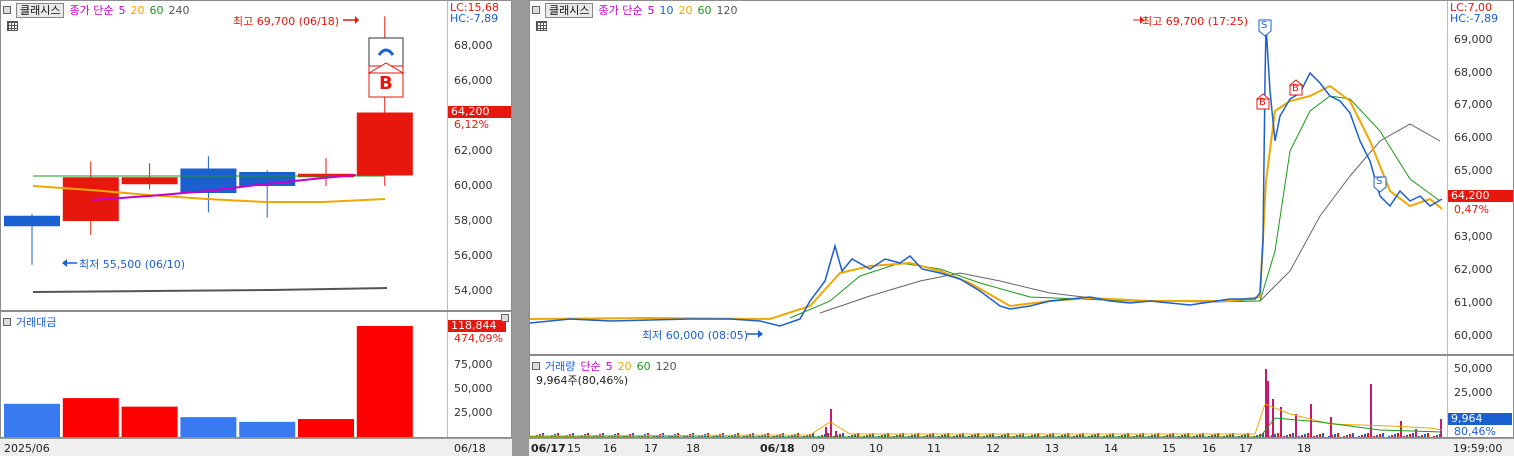 The width and height of the screenshot is (1514, 456). What do you see at coordinates (132, 264) in the screenshot?
I see `left-low-label: 최저 55,500 (06/10)` at bounding box center [132, 264].